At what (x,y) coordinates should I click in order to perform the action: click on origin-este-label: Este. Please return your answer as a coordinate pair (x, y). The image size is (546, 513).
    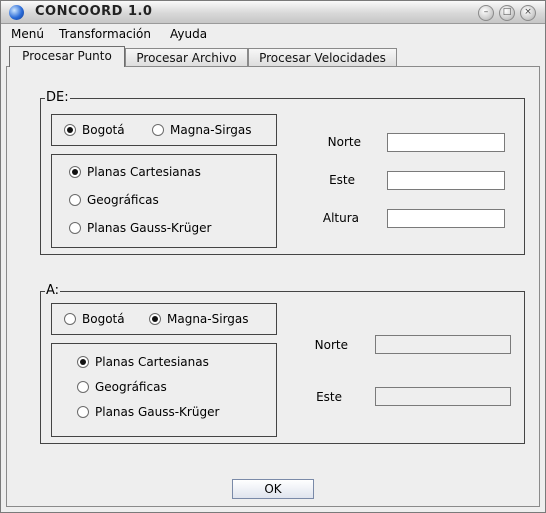
    Looking at the image, I should click on (342, 180).